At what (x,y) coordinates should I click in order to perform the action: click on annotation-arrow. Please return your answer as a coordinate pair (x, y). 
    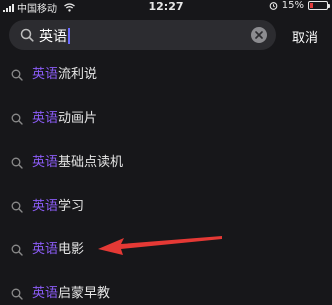
    Looking at the image, I should click on (160, 245).